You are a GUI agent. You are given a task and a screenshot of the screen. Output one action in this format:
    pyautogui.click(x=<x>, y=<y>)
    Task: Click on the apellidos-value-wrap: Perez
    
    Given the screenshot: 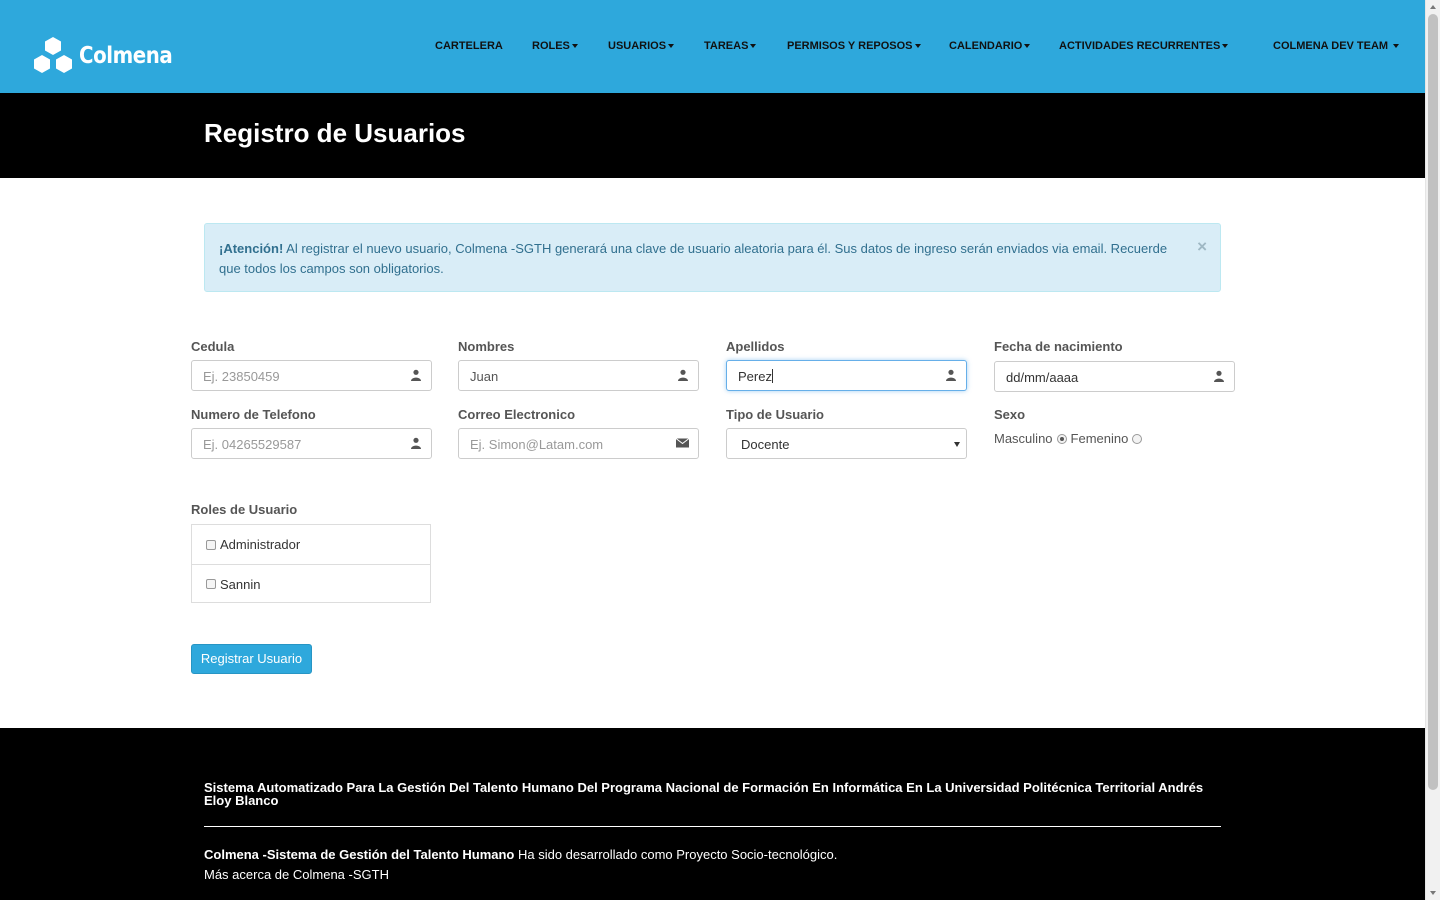 What is the action you would take?
    pyautogui.click(x=755, y=376)
    